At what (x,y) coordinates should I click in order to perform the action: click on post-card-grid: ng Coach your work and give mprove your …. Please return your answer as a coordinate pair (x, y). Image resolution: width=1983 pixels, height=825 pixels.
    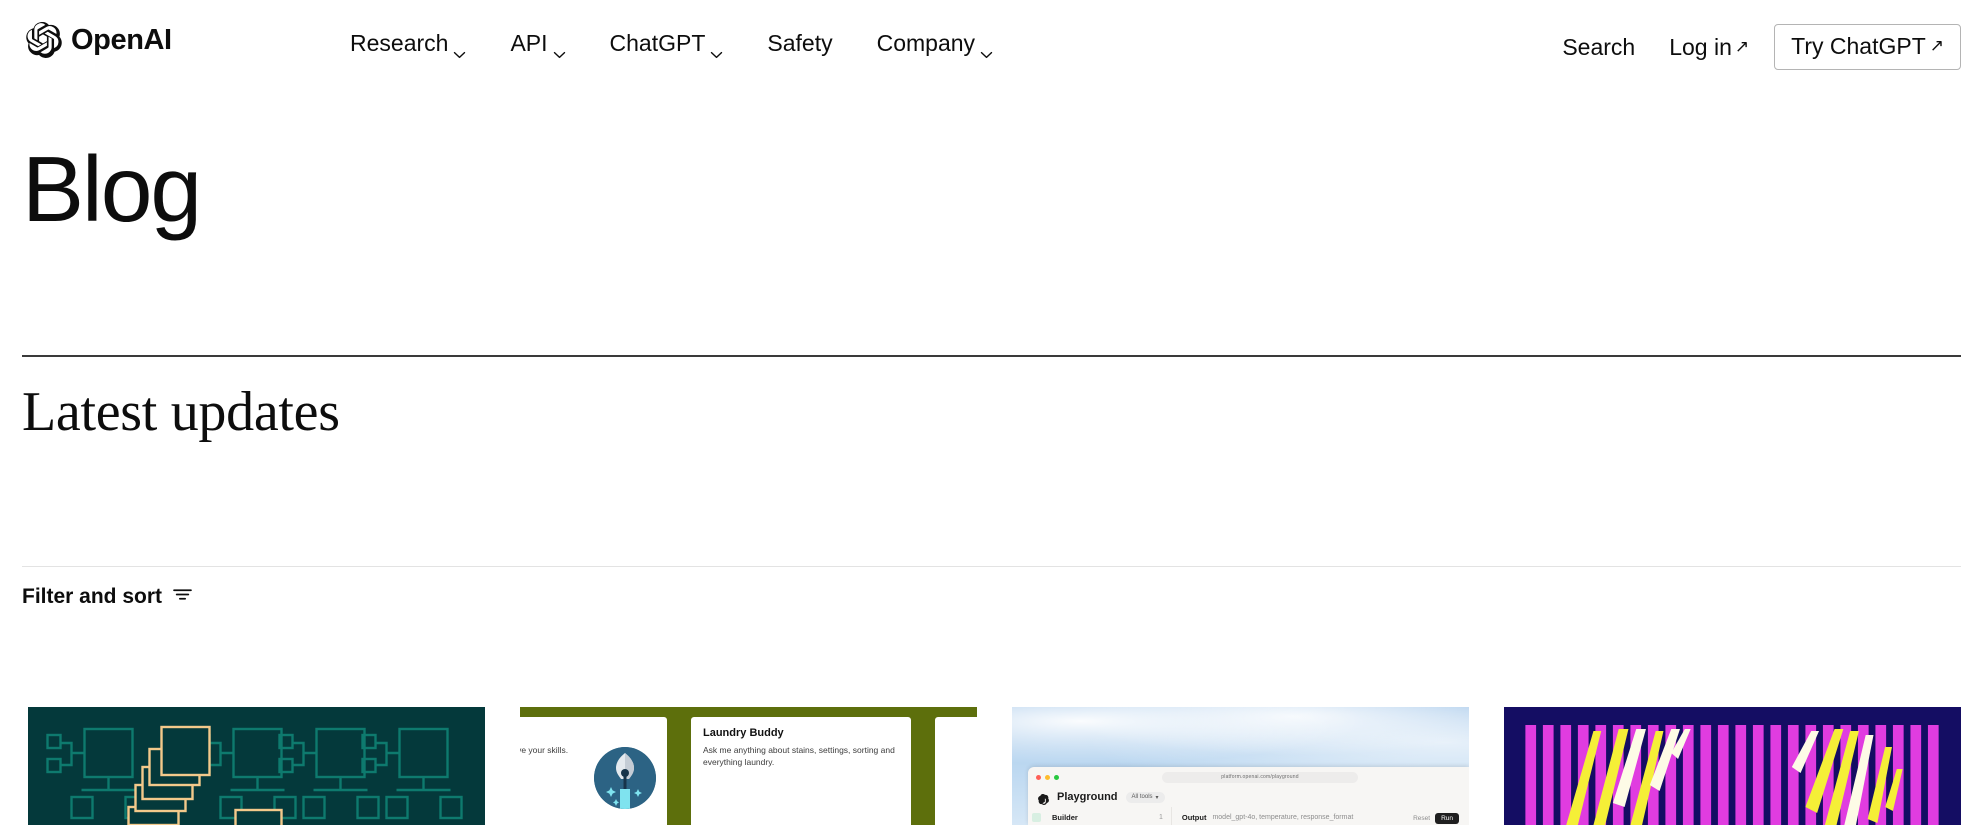
    Looking at the image, I should click on (994, 766).